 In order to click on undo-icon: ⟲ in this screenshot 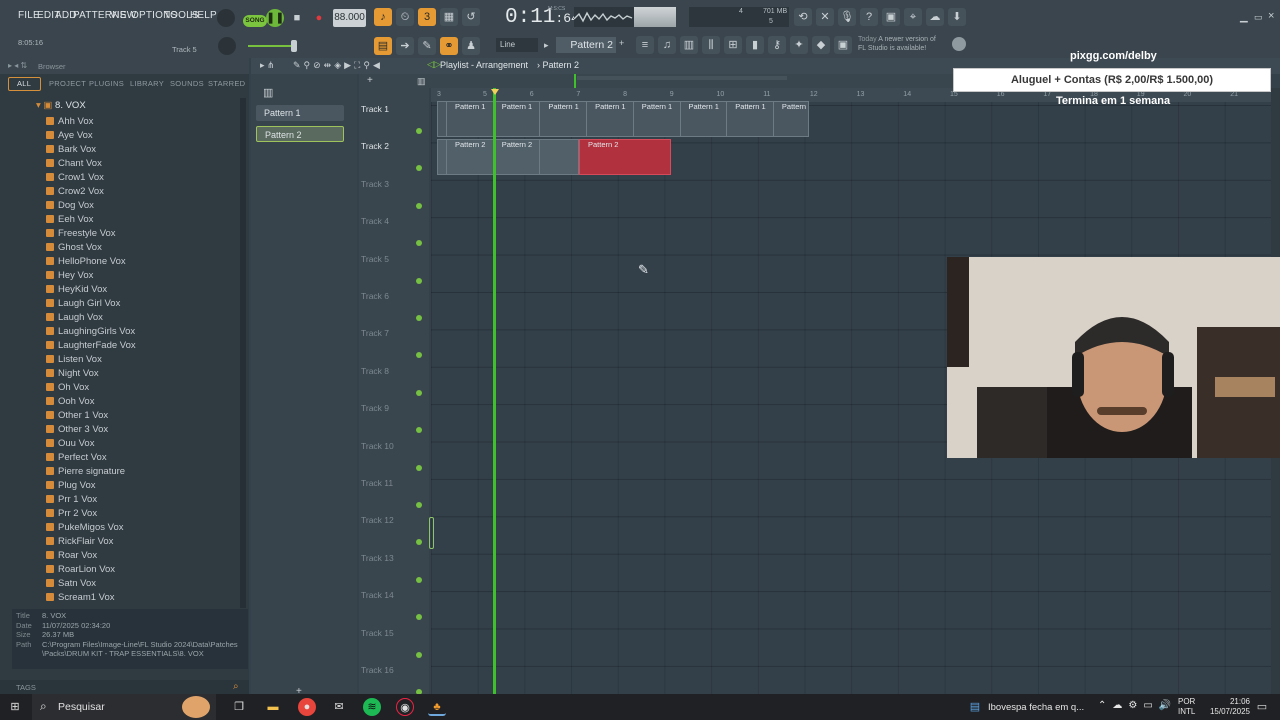, I will do `click(803, 17)`.